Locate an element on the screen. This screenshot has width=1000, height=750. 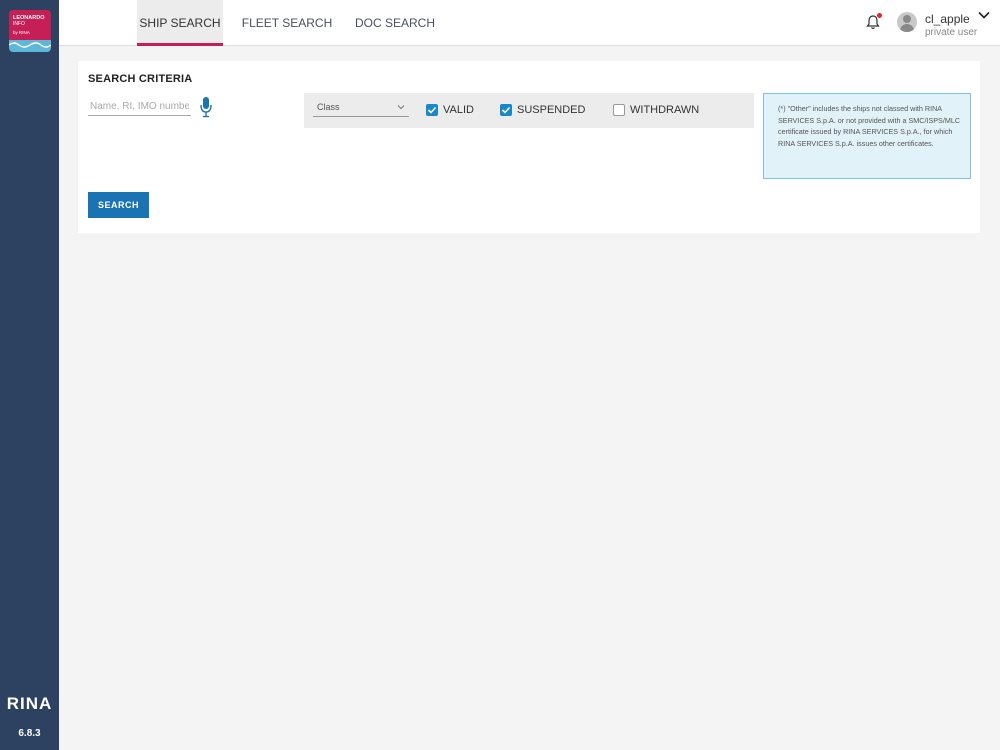
user-role: private user is located at coordinates (951, 32).